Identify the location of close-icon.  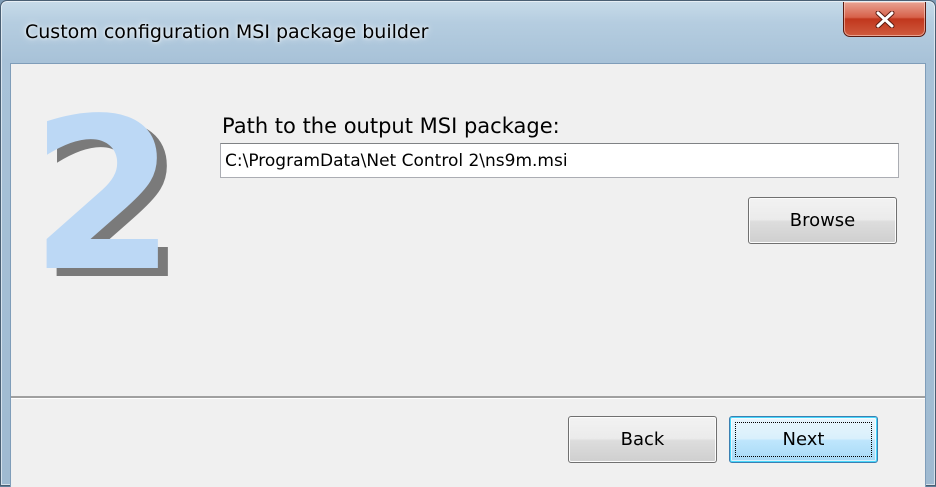
(885, 19).